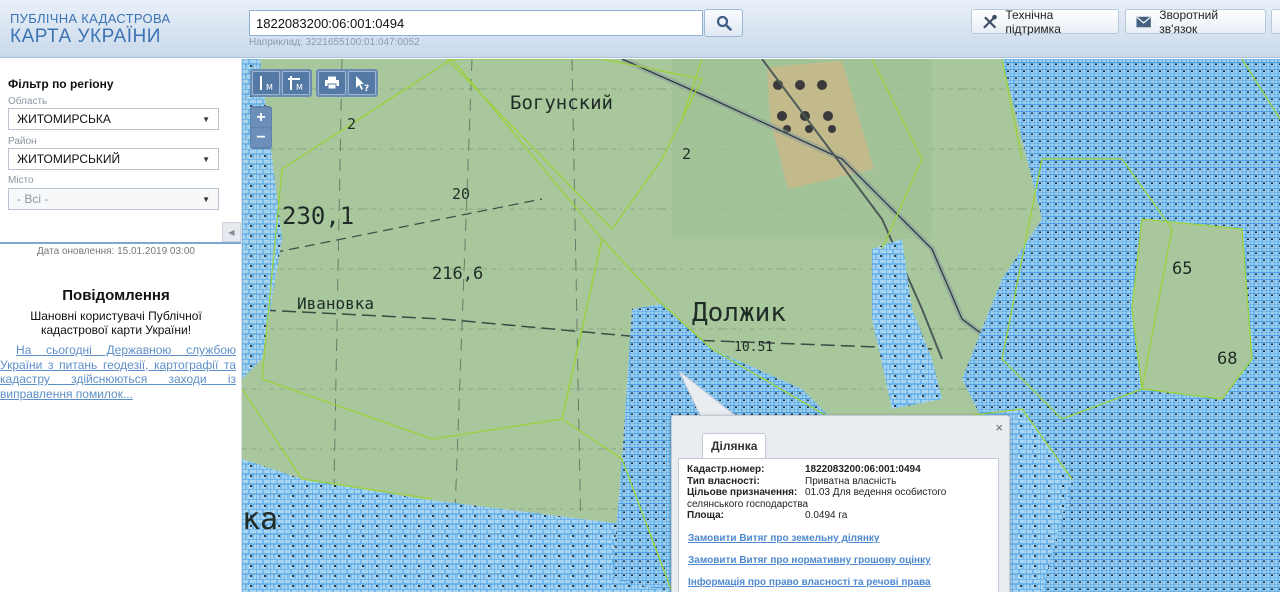 This screenshot has height=592, width=1280. I want to click on measure-area-button: M, so click(296, 83).